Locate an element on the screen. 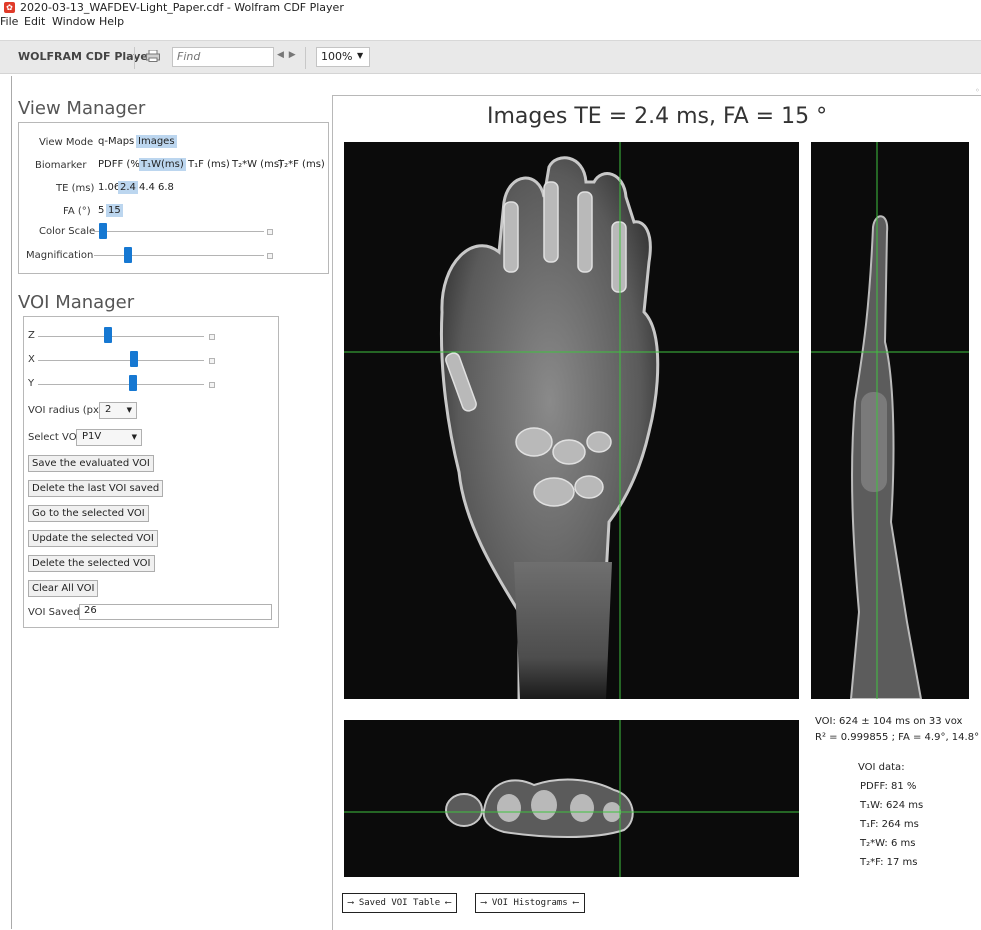 This screenshot has width=981, height=930. hand-mri-sagittal is located at coordinates (890, 420).